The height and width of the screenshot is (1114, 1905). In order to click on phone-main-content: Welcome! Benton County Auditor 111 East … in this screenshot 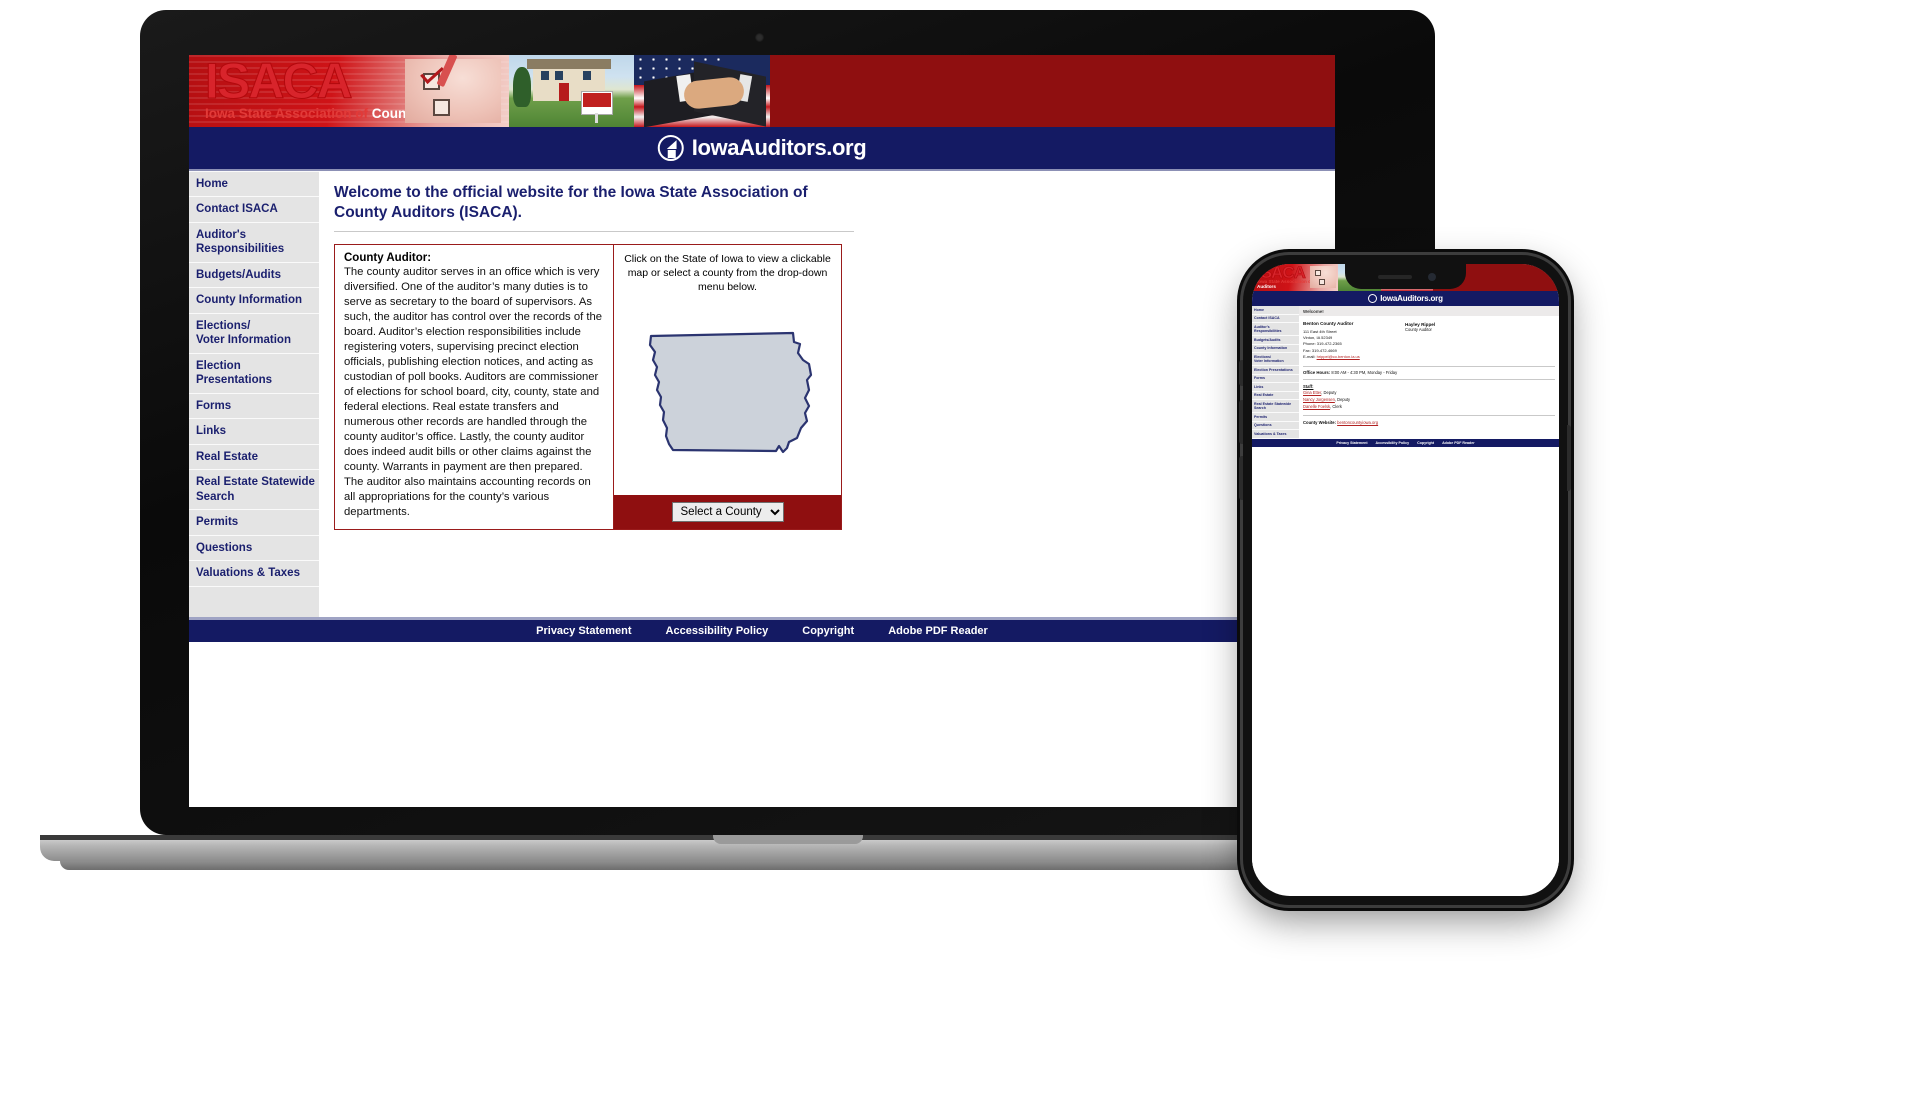, I will do `click(1429, 372)`.